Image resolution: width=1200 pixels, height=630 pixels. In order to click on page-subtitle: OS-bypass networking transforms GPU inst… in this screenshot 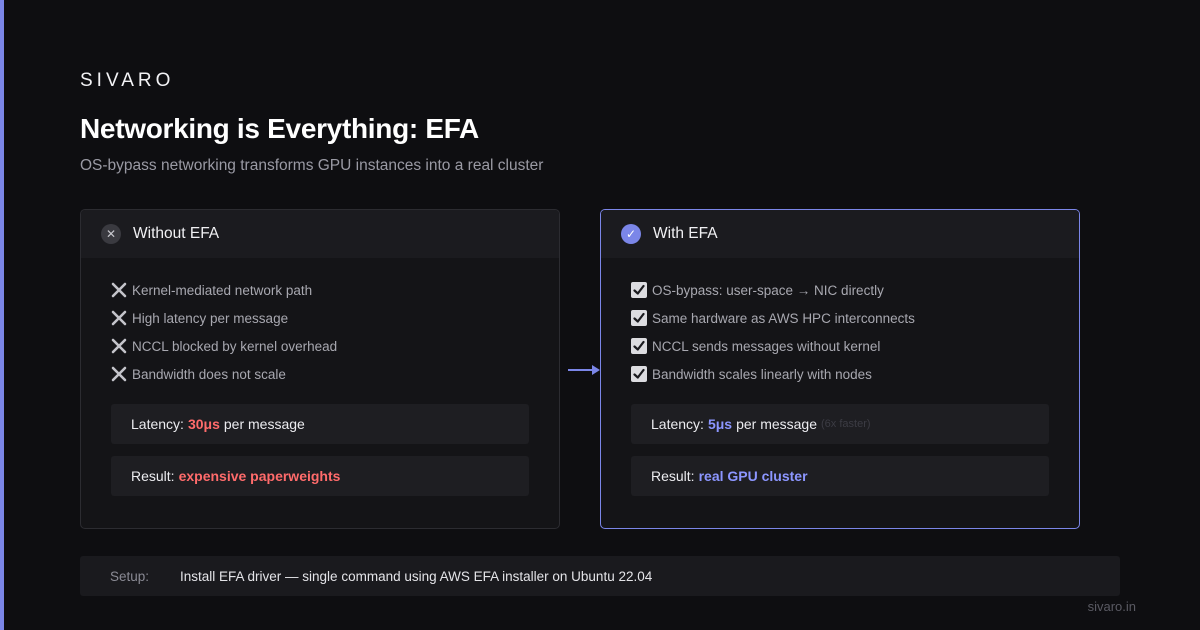, I will do `click(312, 165)`.